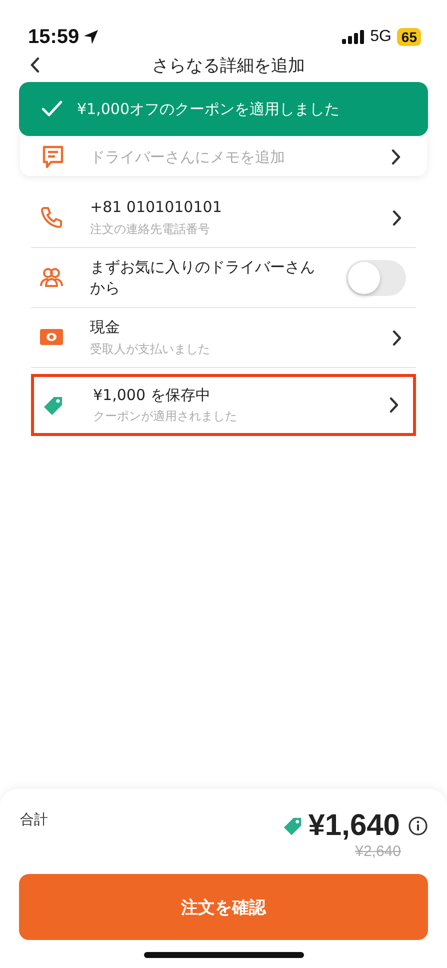  Describe the element at coordinates (409, 37) in the screenshot. I see `battery-level: 65` at that location.